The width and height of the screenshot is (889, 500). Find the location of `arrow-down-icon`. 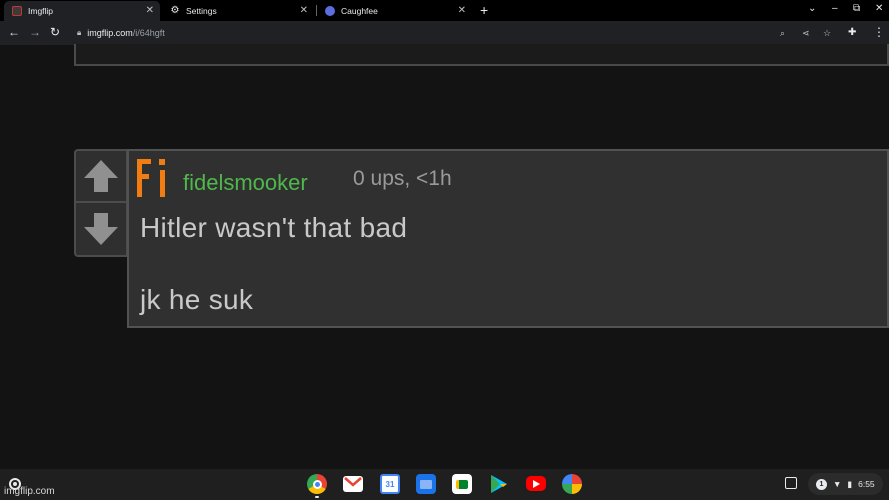

arrow-down-icon is located at coordinates (101, 229).